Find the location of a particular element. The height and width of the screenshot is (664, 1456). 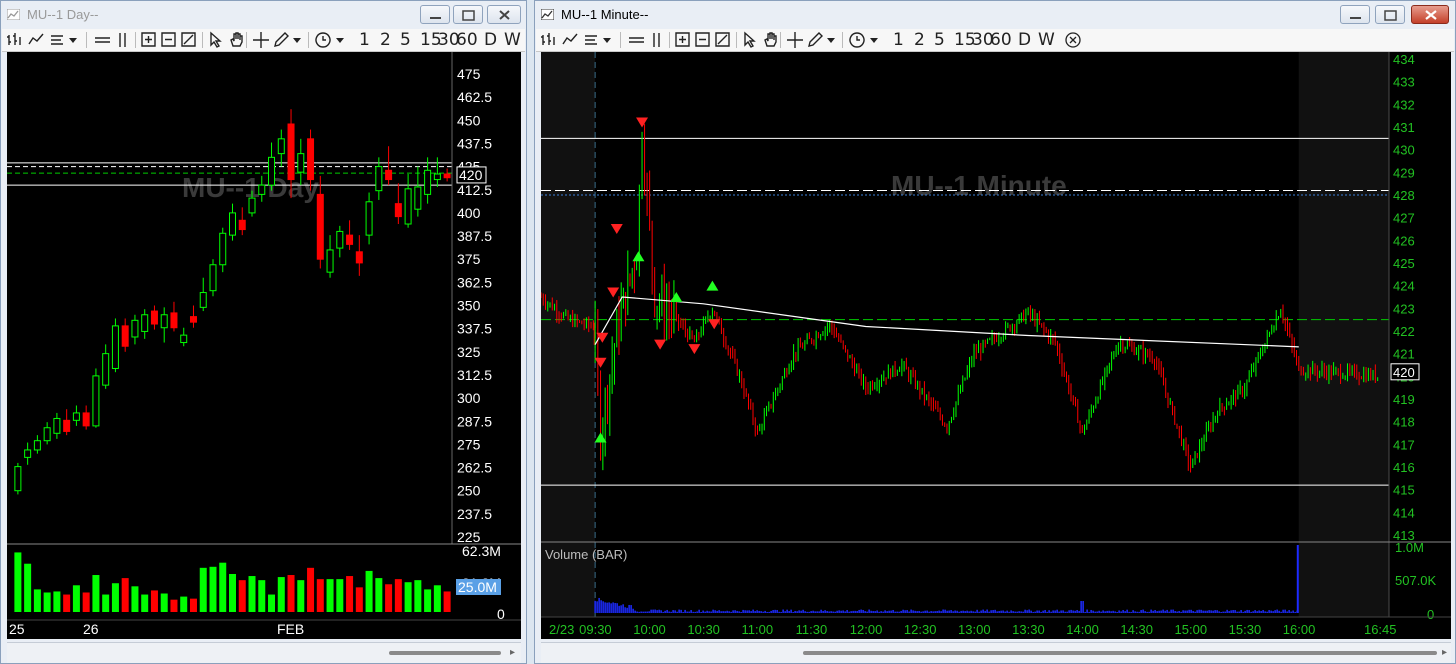

price-axis-label: 415 is located at coordinates (1404, 490).